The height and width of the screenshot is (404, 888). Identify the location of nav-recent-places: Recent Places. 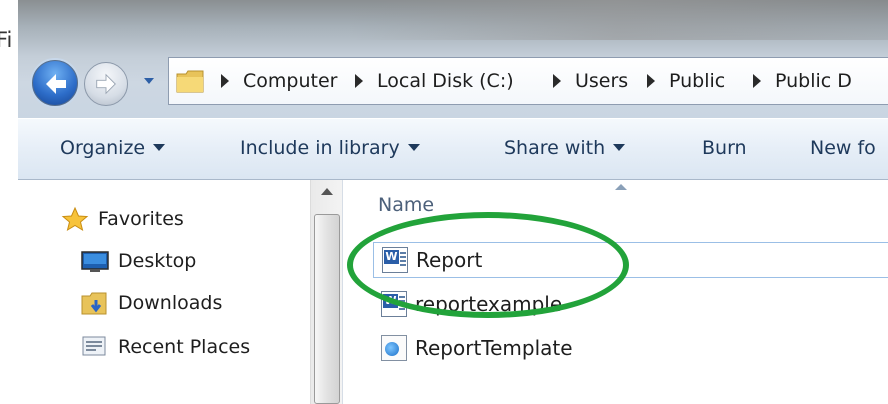
(165, 347).